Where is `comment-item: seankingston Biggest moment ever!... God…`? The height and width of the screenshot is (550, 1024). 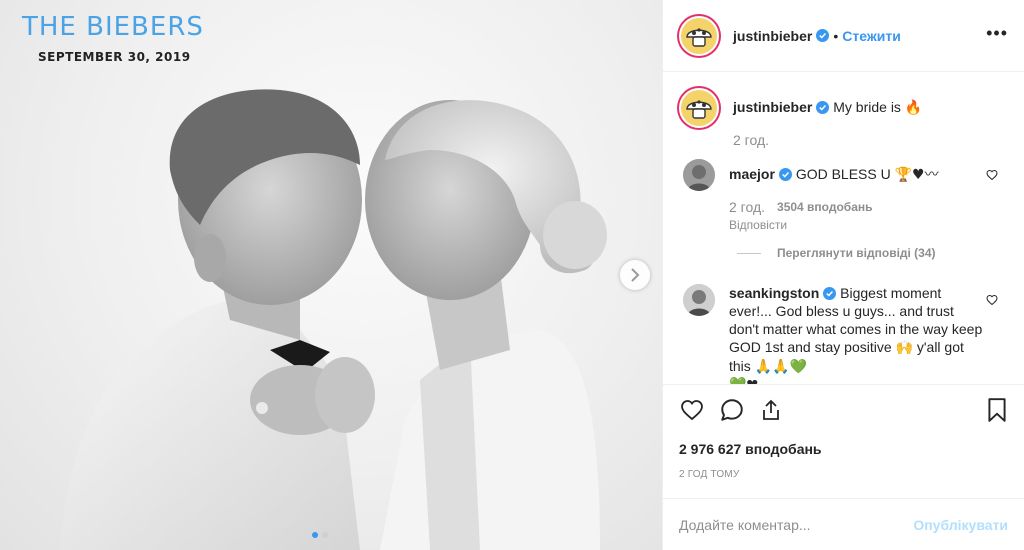
comment-item: seankingston Biggest moment ever!... God… is located at coordinates (843, 334).